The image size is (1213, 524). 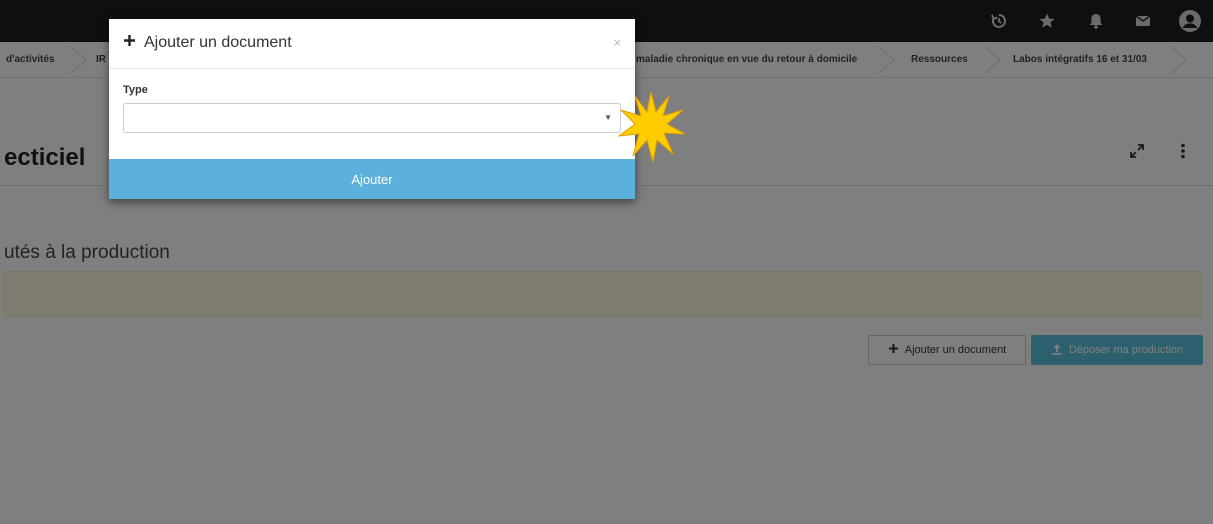 I want to click on plus-icon, so click(x=129, y=43).